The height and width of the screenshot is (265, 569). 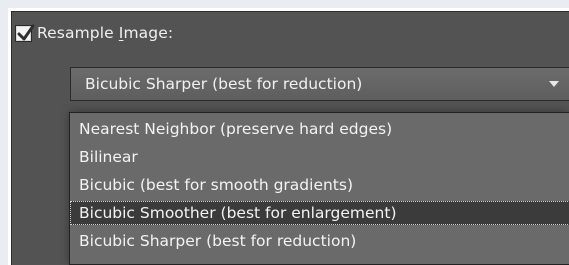 What do you see at coordinates (319, 157) in the screenshot?
I see `option-bilinear: Bilinear` at bounding box center [319, 157].